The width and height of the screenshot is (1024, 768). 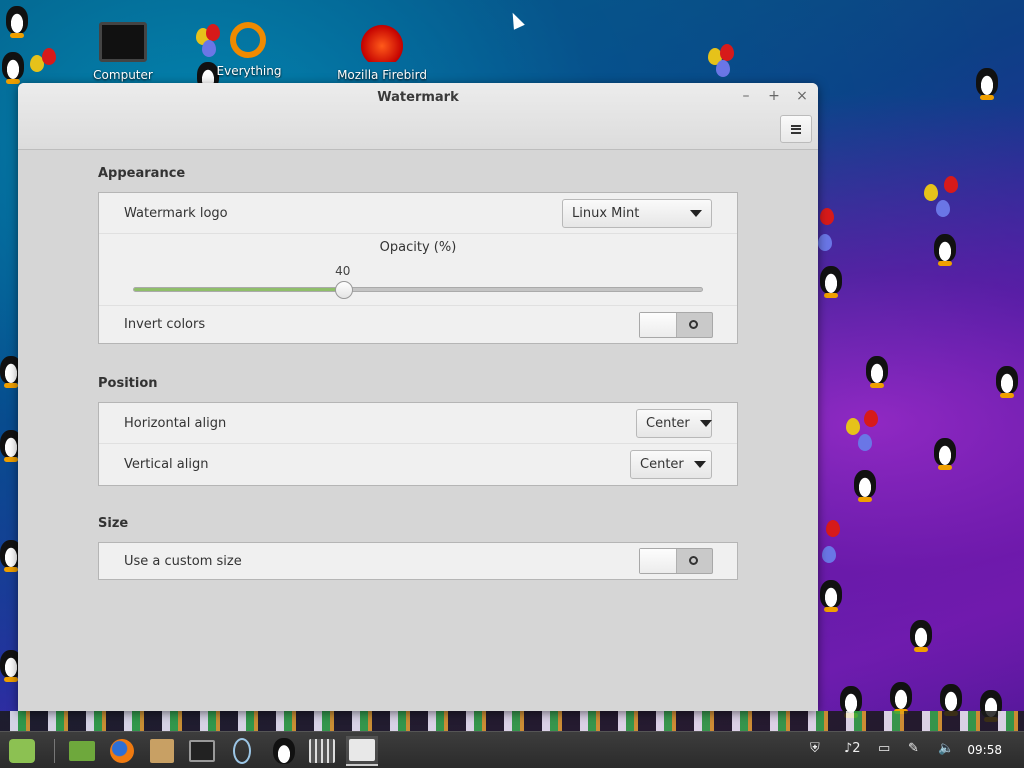 What do you see at coordinates (166, 464) in the screenshot?
I see `vertical-align-label: Vertical align` at bounding box center [166, 464].